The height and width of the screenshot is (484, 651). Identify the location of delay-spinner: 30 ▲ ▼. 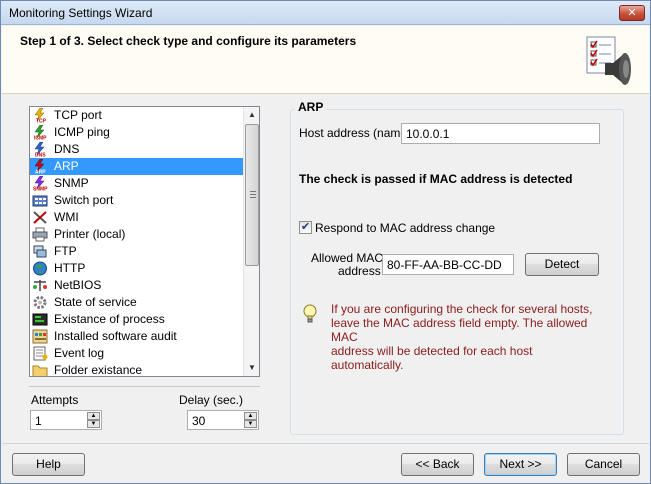
(223, 420).